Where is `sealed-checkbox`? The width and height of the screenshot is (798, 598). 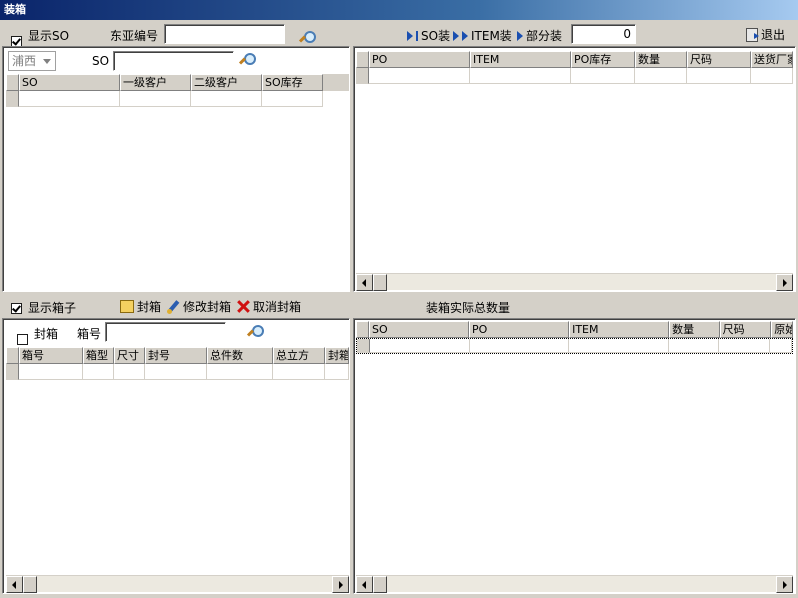
sealed-checkbox is located at coordinates (22, 339).